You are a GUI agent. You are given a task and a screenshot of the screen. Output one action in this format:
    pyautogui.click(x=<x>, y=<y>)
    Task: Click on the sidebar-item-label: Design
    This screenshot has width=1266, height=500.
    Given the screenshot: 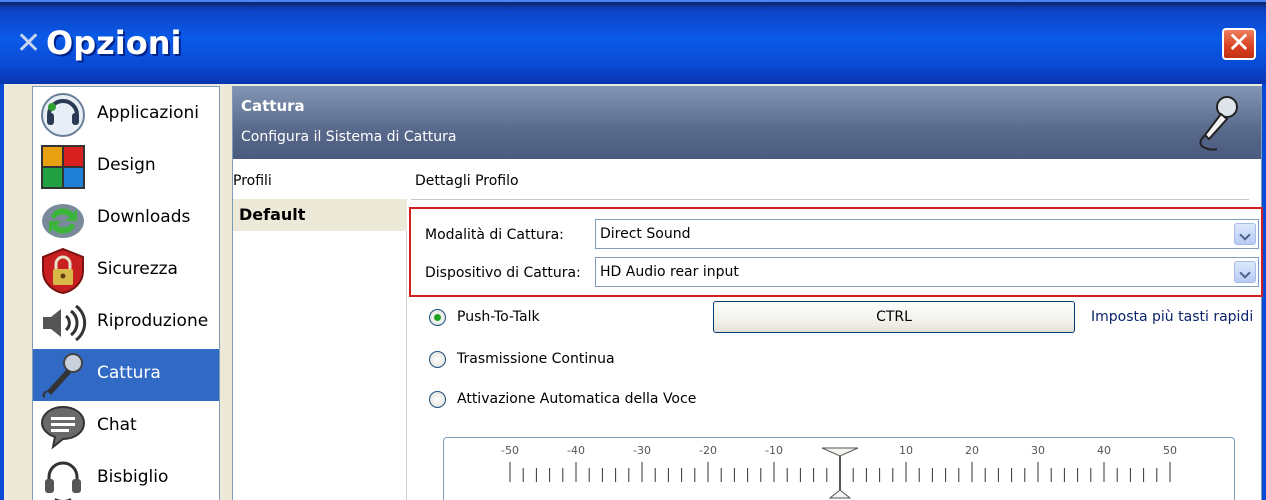 What is the action you would take?
    pyautogui.click(x=126, y=165)
    